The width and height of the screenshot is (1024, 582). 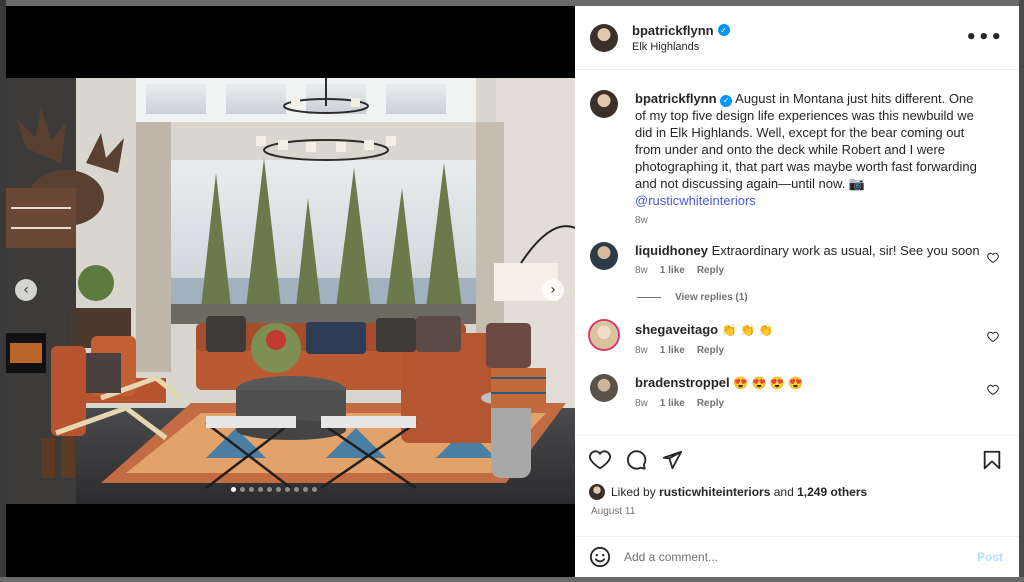 What do you see at coordinates (274, 489) in the screenshot?
I see `carousel-dots` at bounding box center [274, 489].